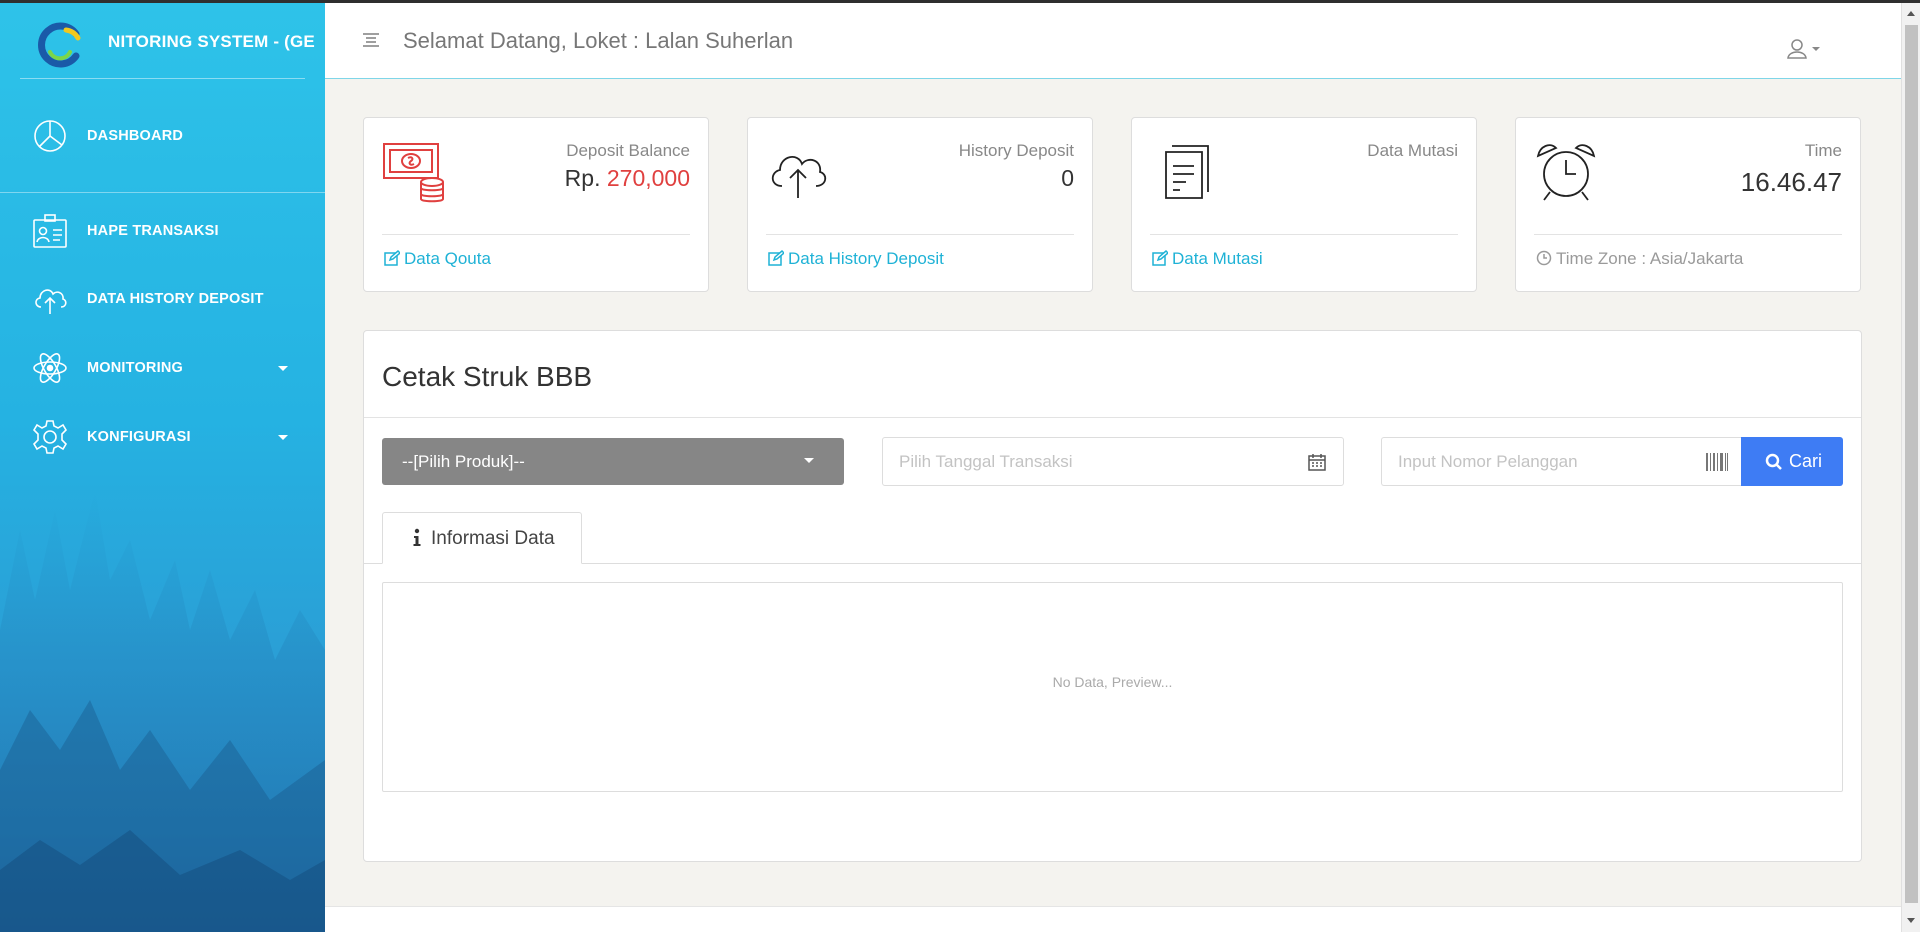 The width and height of the screenshot is (1920, 932). Describe the element at coordinates (1317, 462) in the screenshot. I see `calendar-icon` at that location.